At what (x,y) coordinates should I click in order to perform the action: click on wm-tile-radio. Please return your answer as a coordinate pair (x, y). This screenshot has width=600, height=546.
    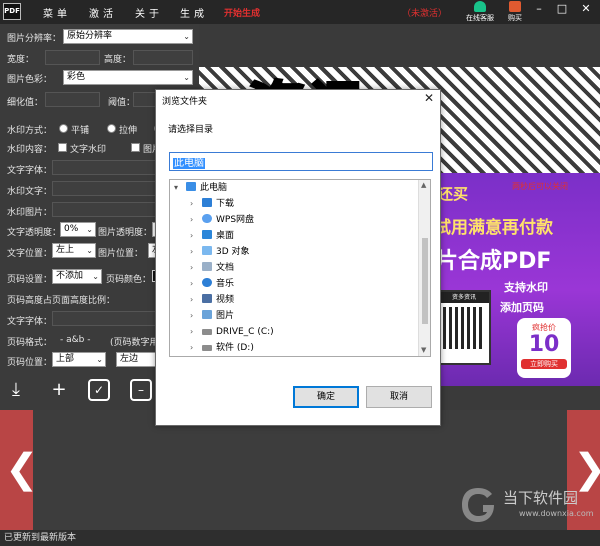
    Looking at the image, I should click on (63, 128).